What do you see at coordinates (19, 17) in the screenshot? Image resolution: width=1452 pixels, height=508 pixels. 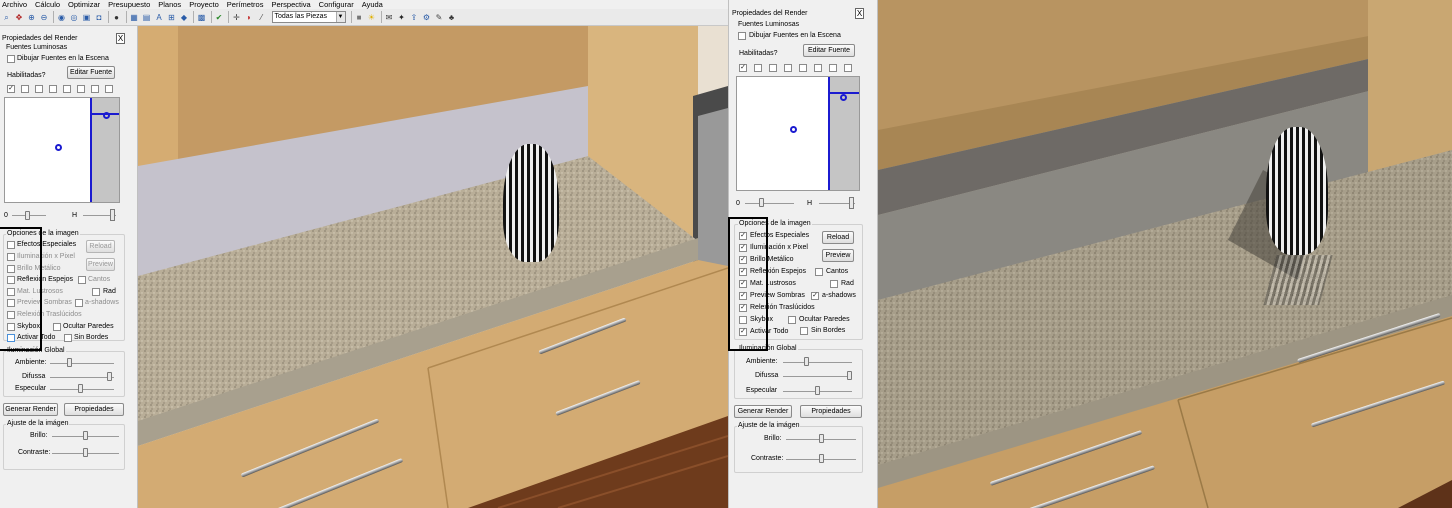 I see `select-icon: ✥` at bounding box center [19, 17].